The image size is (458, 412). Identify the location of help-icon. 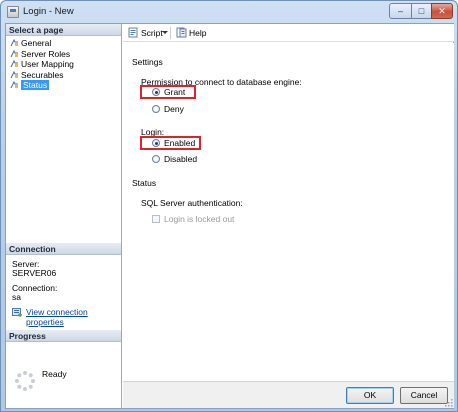
(181, 32).